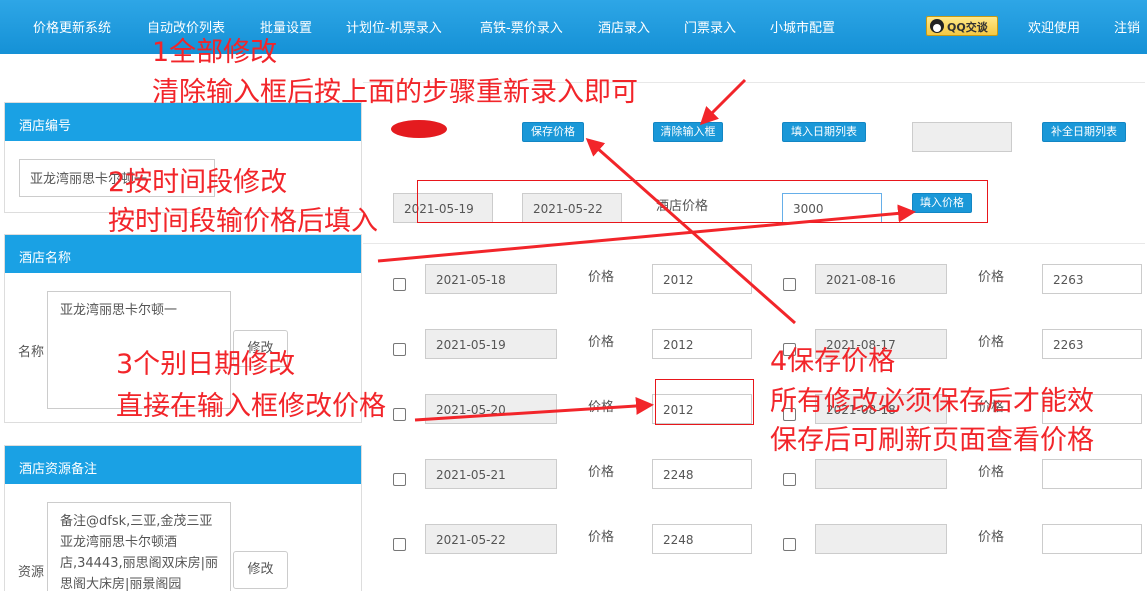 Image resolution: width=1147 pixels, height=591 pixels. Describe the element at coordinates (243, 221) in the screenshot. I see `annotation-2-body: 按时间段输价格后填入` at that location.